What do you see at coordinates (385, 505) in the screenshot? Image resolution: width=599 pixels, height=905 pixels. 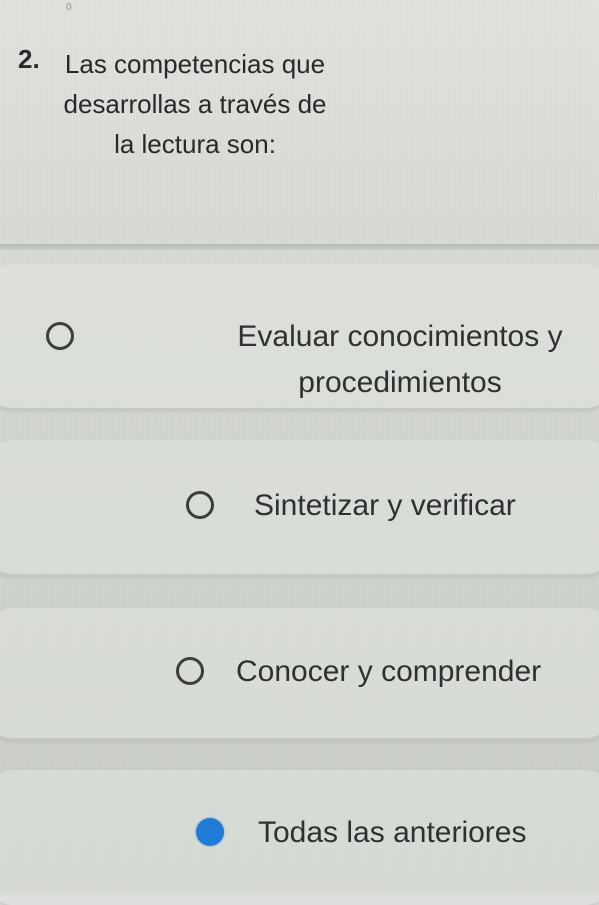 I see `option-label: Sintetizar y verificar` at bounding box center [385, 505].